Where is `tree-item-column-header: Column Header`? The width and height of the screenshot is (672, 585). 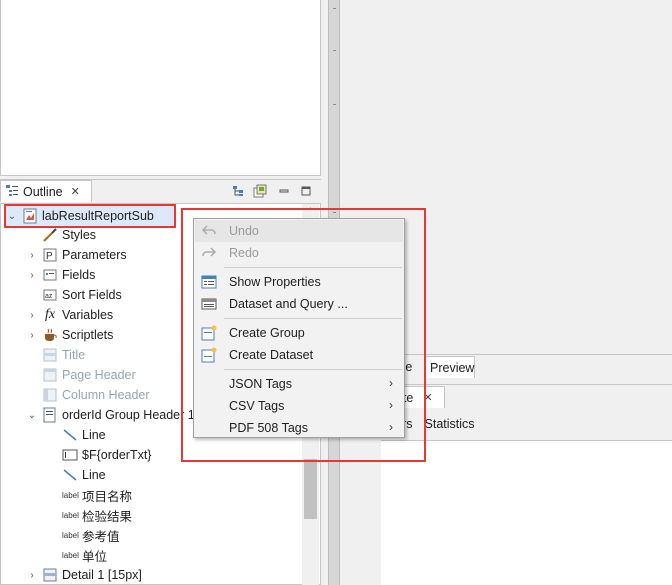
tree-item-column-header: Column Header is located at coordinates (96, 395).